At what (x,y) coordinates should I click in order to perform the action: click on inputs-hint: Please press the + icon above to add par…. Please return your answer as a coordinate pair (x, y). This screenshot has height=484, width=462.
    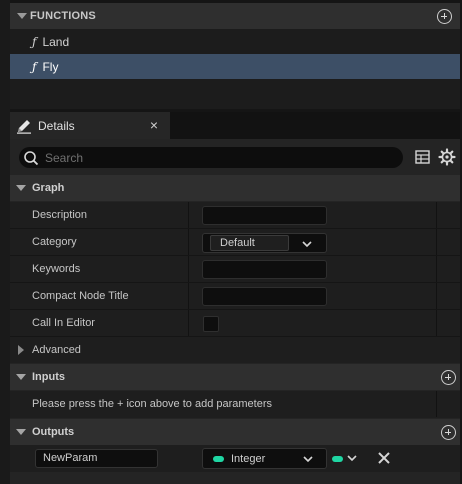
    Looking at the image, I should click on (152, 404).